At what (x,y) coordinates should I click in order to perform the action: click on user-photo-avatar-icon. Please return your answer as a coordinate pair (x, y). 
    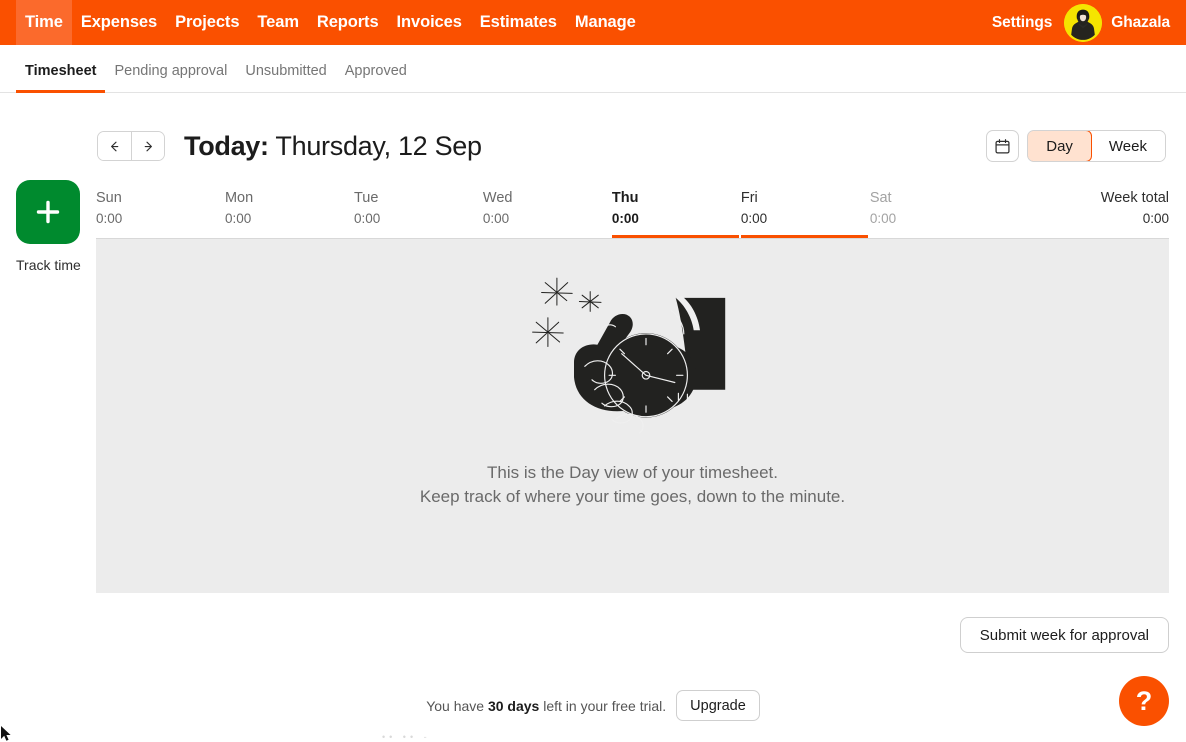
    Looking at the image, I should click on (1083, 22).